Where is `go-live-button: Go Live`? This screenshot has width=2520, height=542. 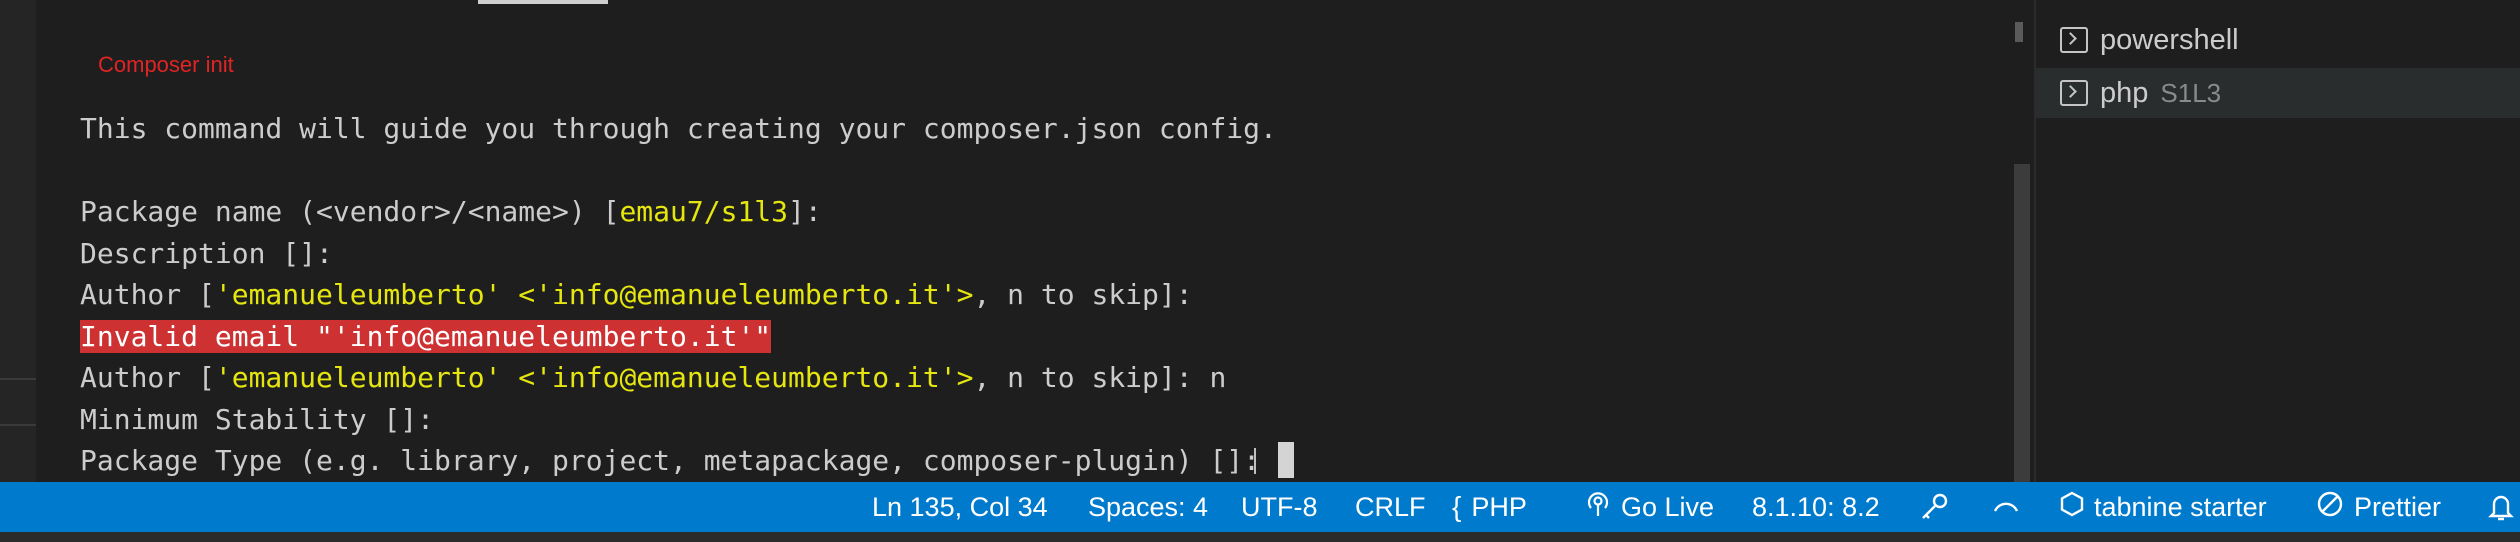 go-live-button: Go Live is located at coordinates (1649, 507).